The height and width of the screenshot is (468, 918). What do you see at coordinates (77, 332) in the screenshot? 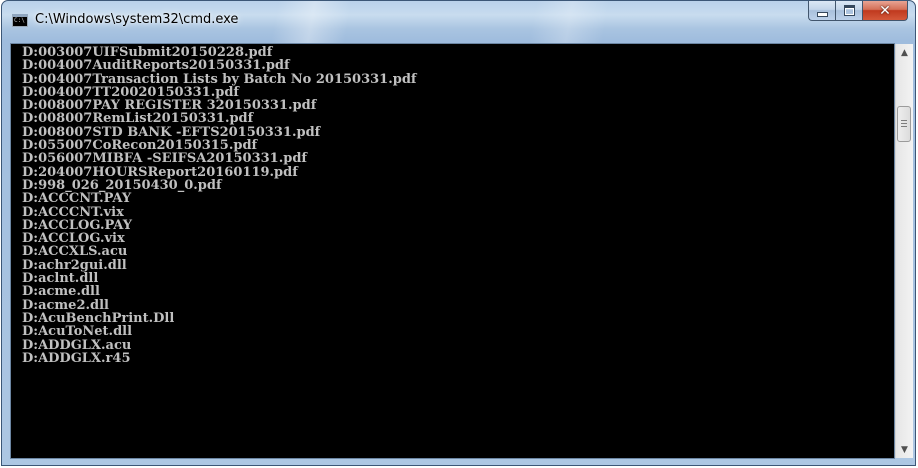
I see `console-line: D:AcuToNet.dll` at bounding box center [77, 332].